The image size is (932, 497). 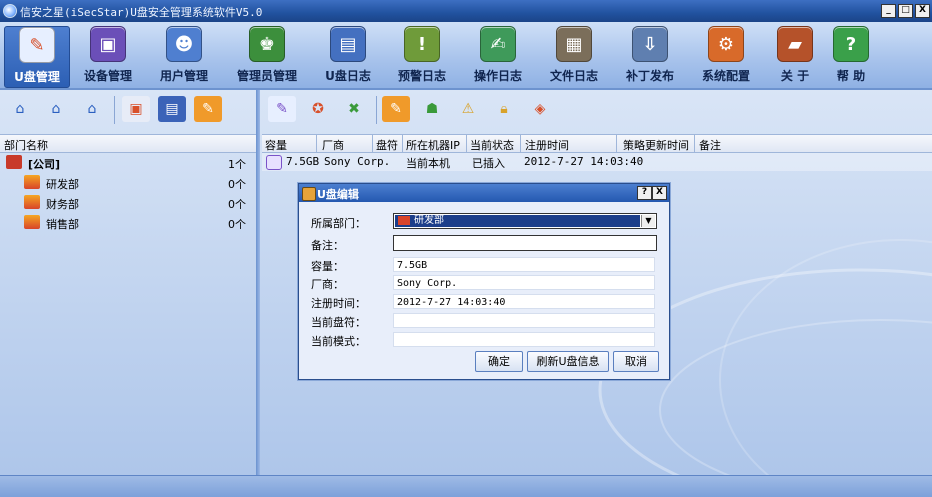 I want to click on refresh-usb-info-button: 刷新U盘信息, so click(x=568, y=361).